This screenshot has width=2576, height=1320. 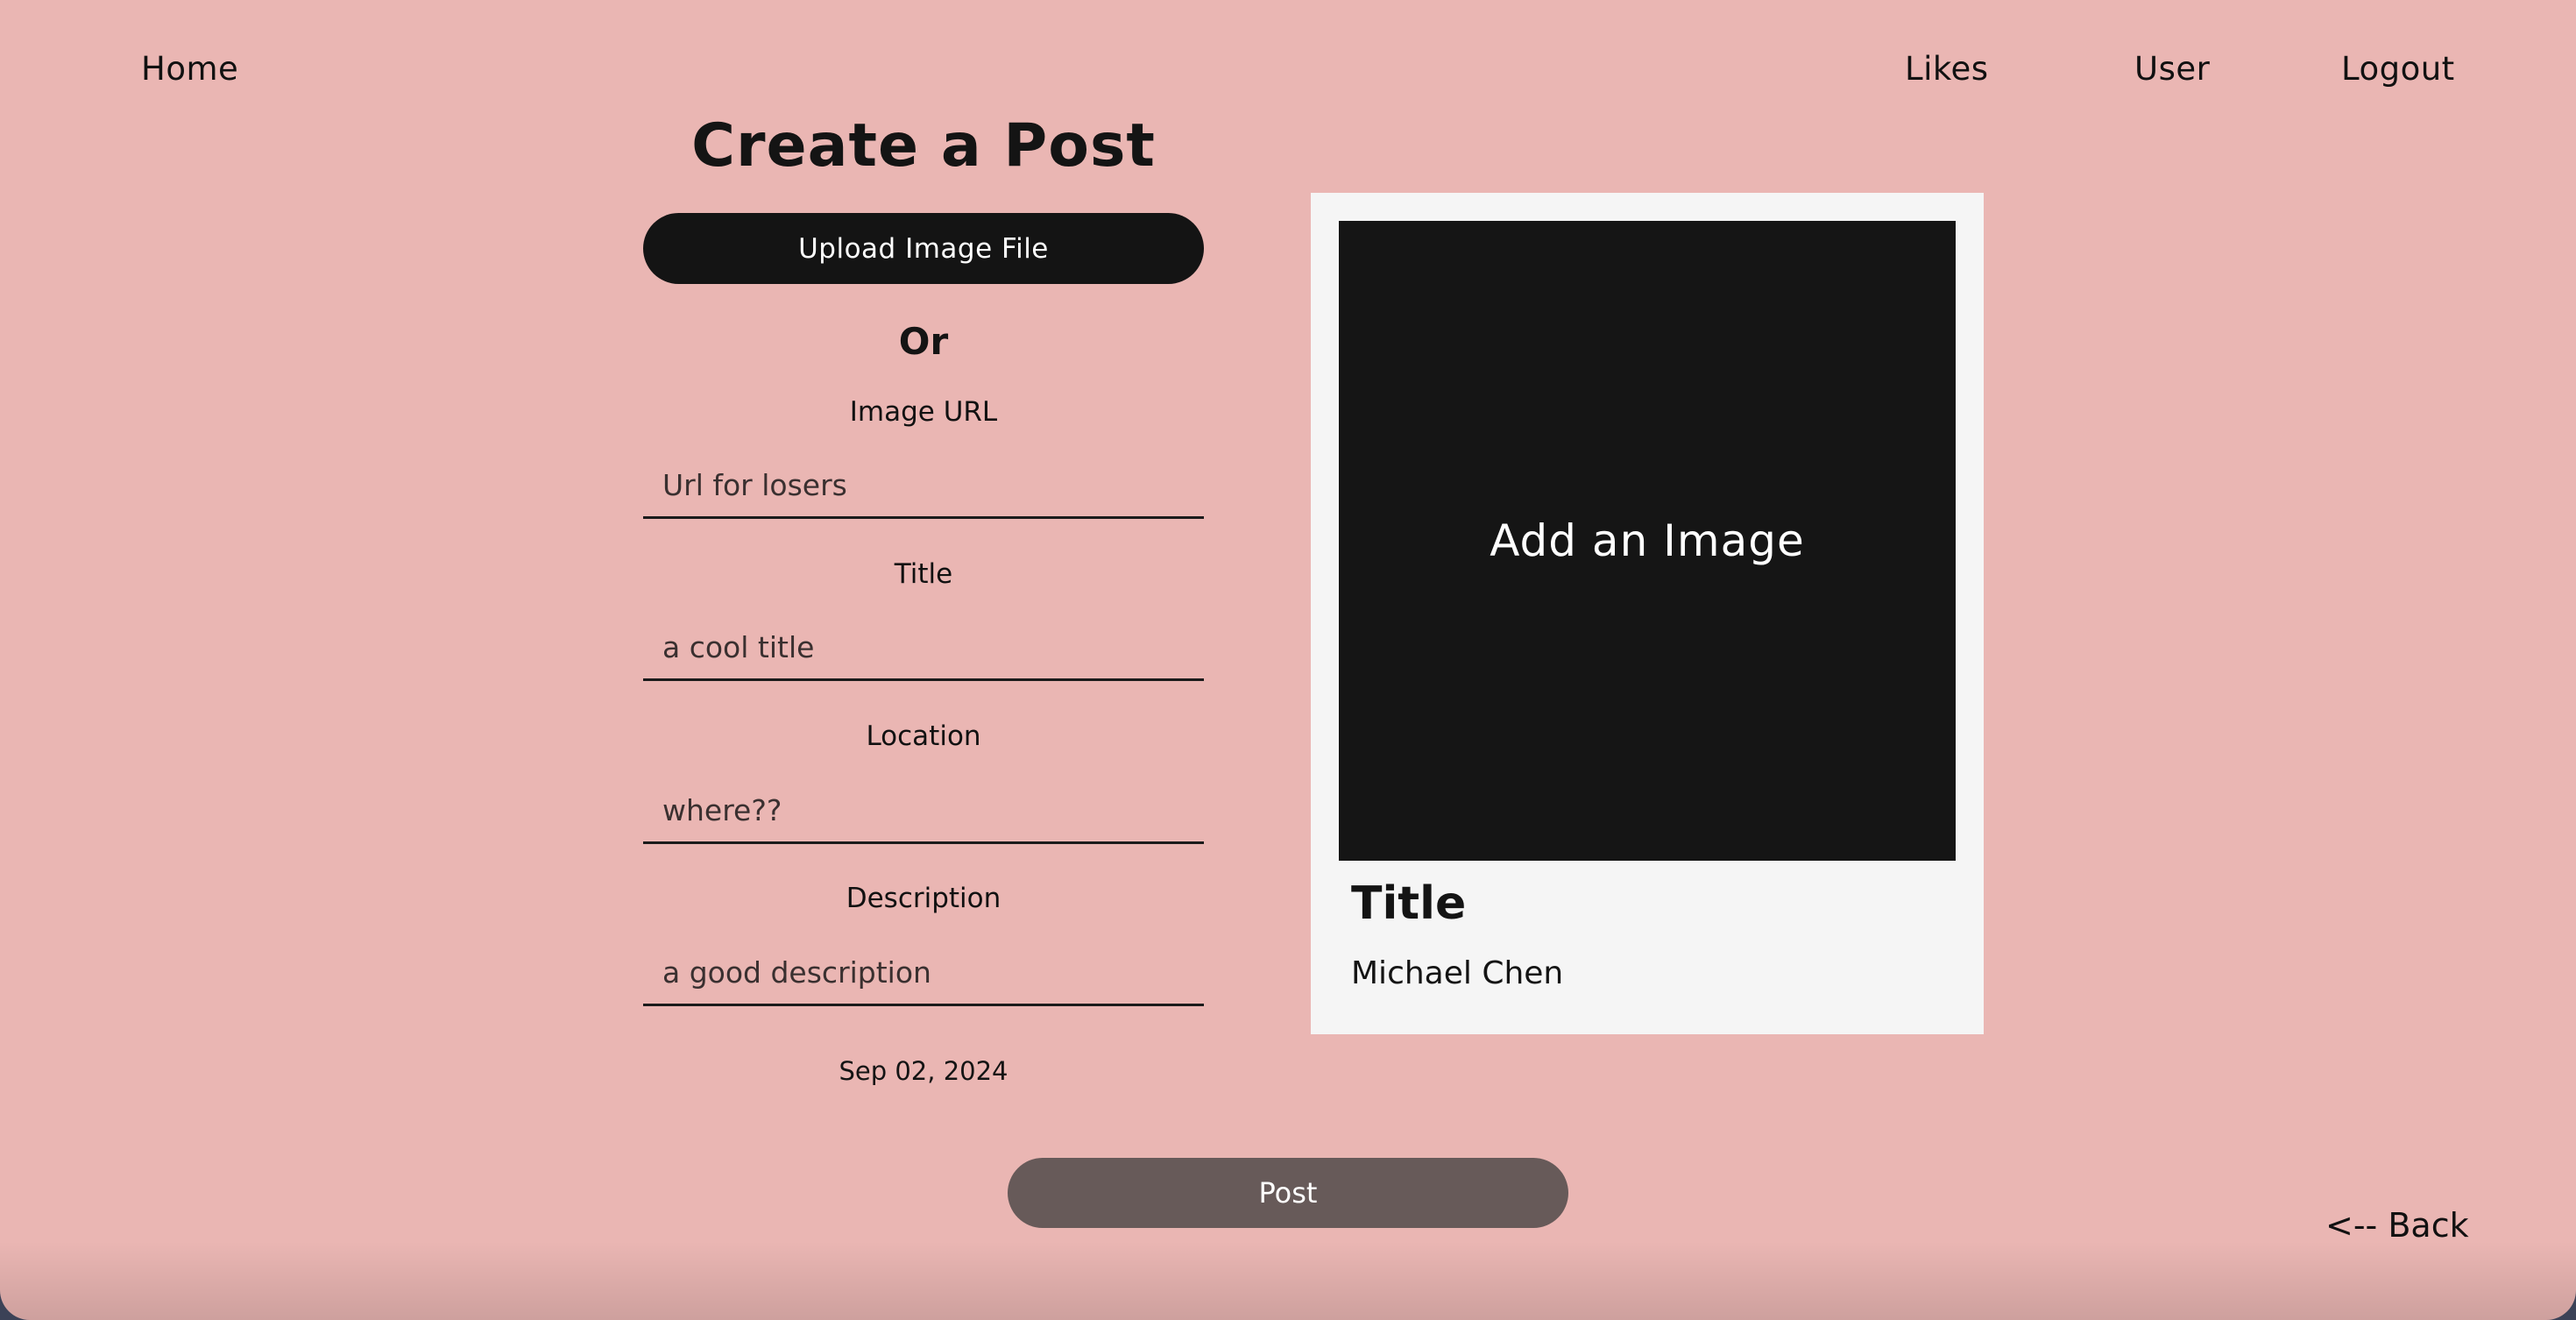 I want to click on preview-image-placeholder: Add an Image, so click(x=1647, y=541).